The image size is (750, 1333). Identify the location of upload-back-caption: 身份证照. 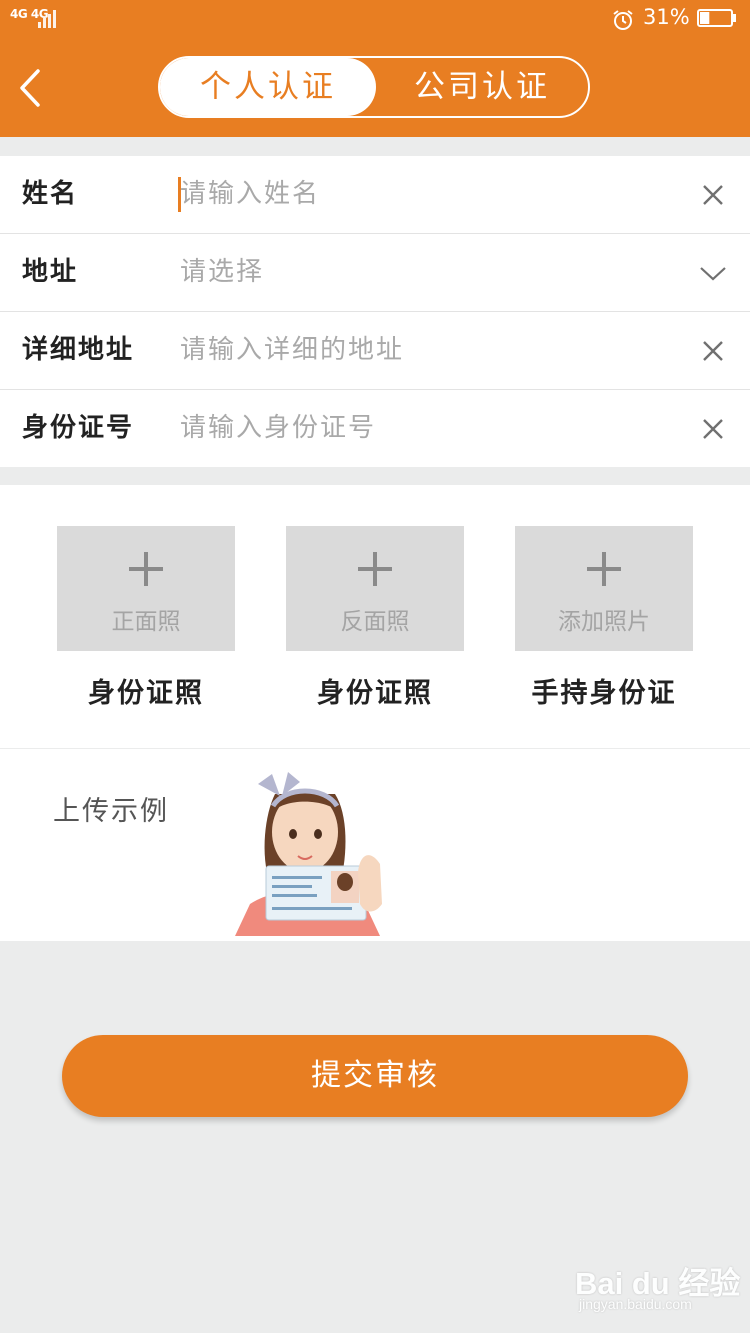
(375, 693).